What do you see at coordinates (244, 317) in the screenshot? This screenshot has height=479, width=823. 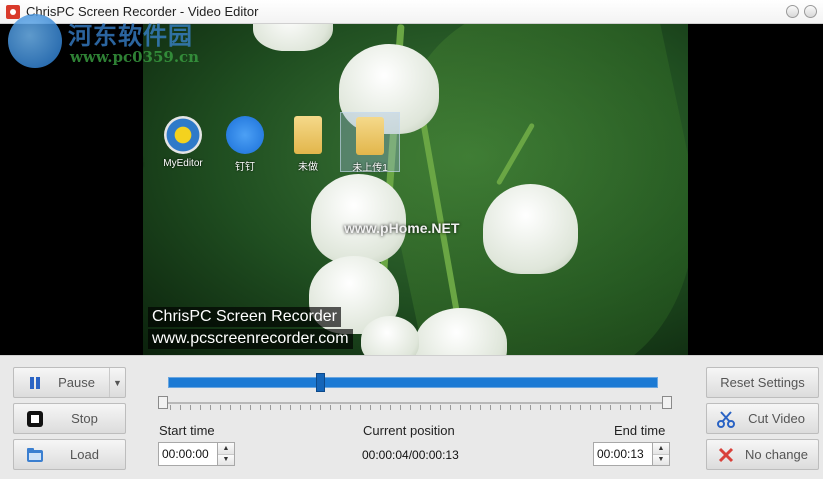 I see `overlay-app-name: ChrisPC Screen Recorder` at bounding box center [244, 317].